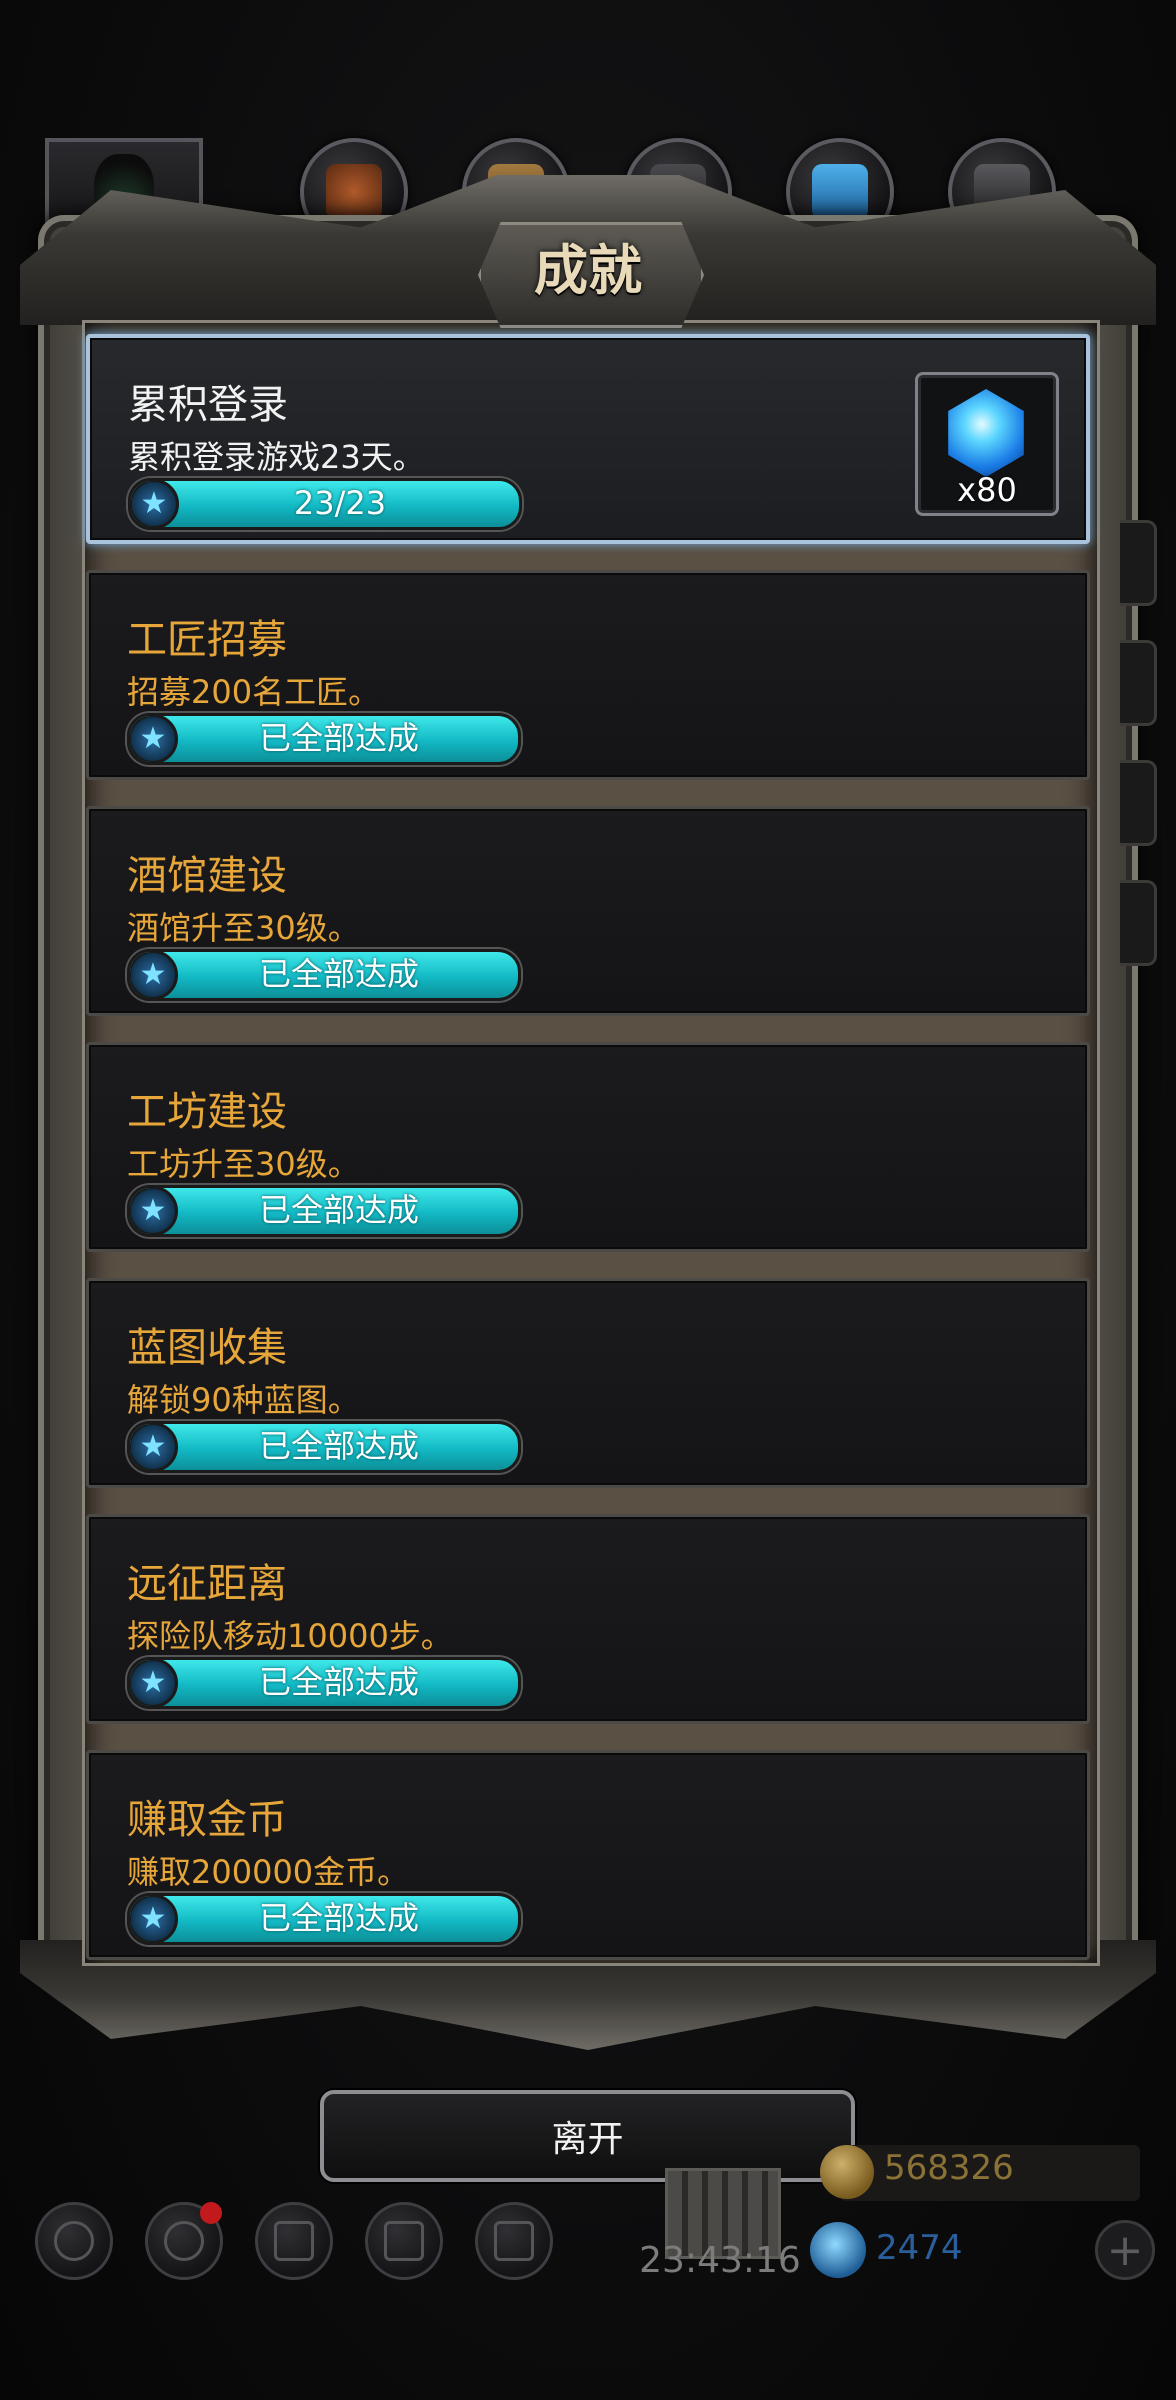  Describe the element at coordinates (268, 1872) in the screenshot. I see `achievement-desc: 赚取200000金币。` at that location.